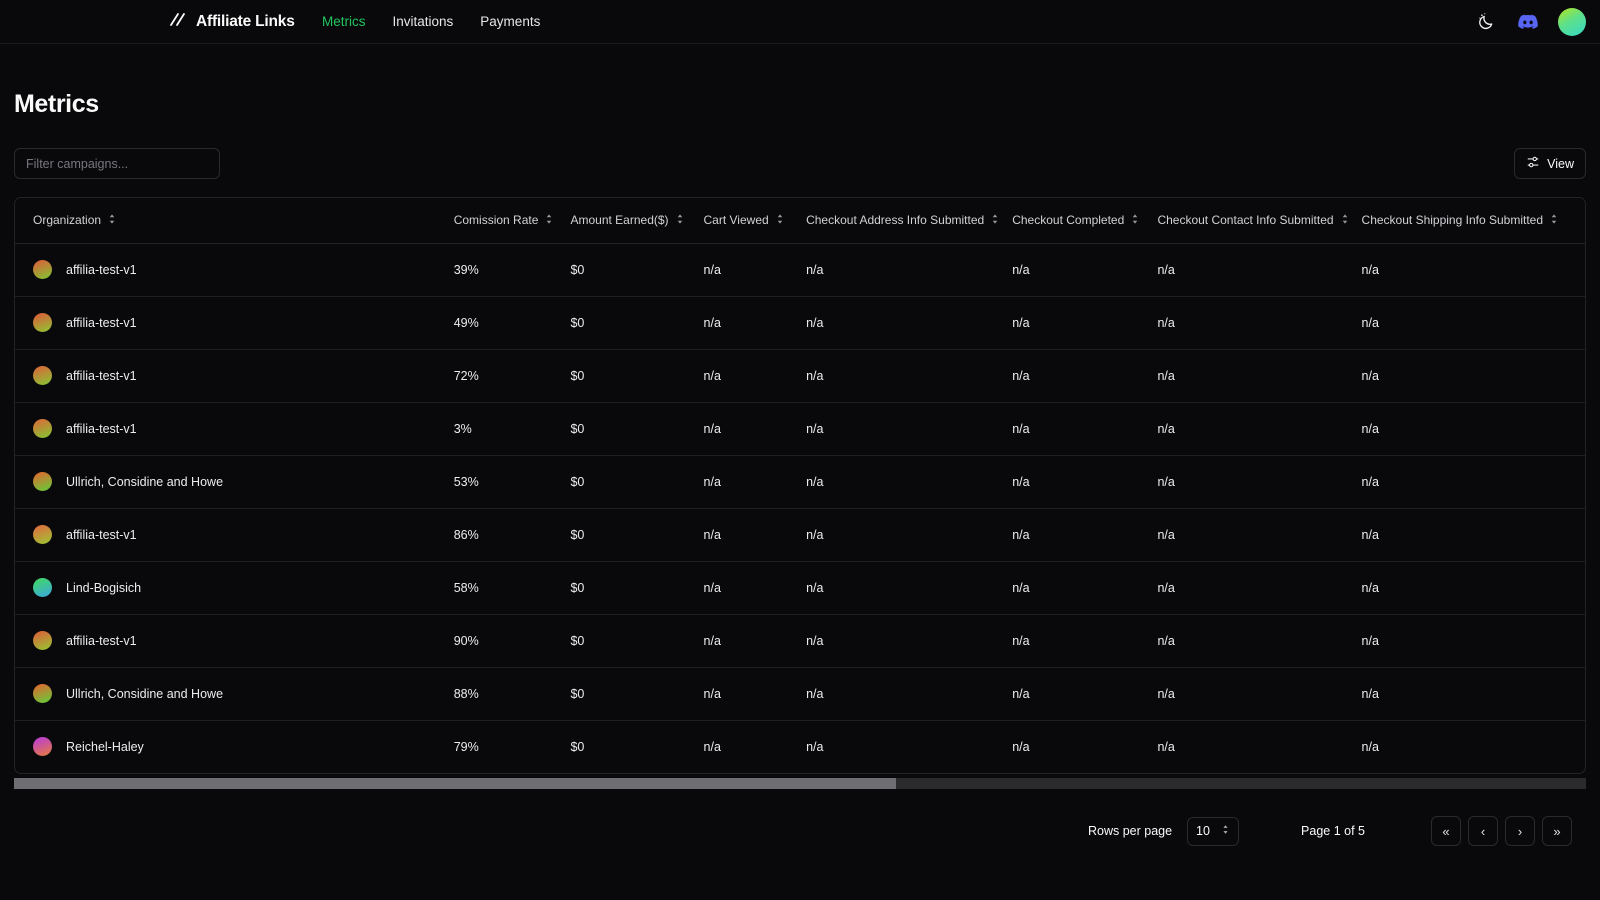  Describe the element at coordinates (512, 221) in the screenshot. I see `column-header-commission-rate: Comission Rate` at that location.